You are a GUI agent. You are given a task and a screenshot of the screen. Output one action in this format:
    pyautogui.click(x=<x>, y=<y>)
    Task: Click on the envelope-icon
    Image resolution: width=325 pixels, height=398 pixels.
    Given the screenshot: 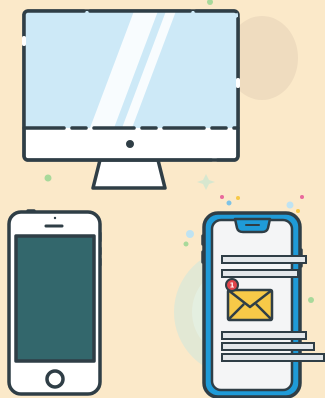 What is the action you would take?
    pyautogui.click(x=250, y=305)
    